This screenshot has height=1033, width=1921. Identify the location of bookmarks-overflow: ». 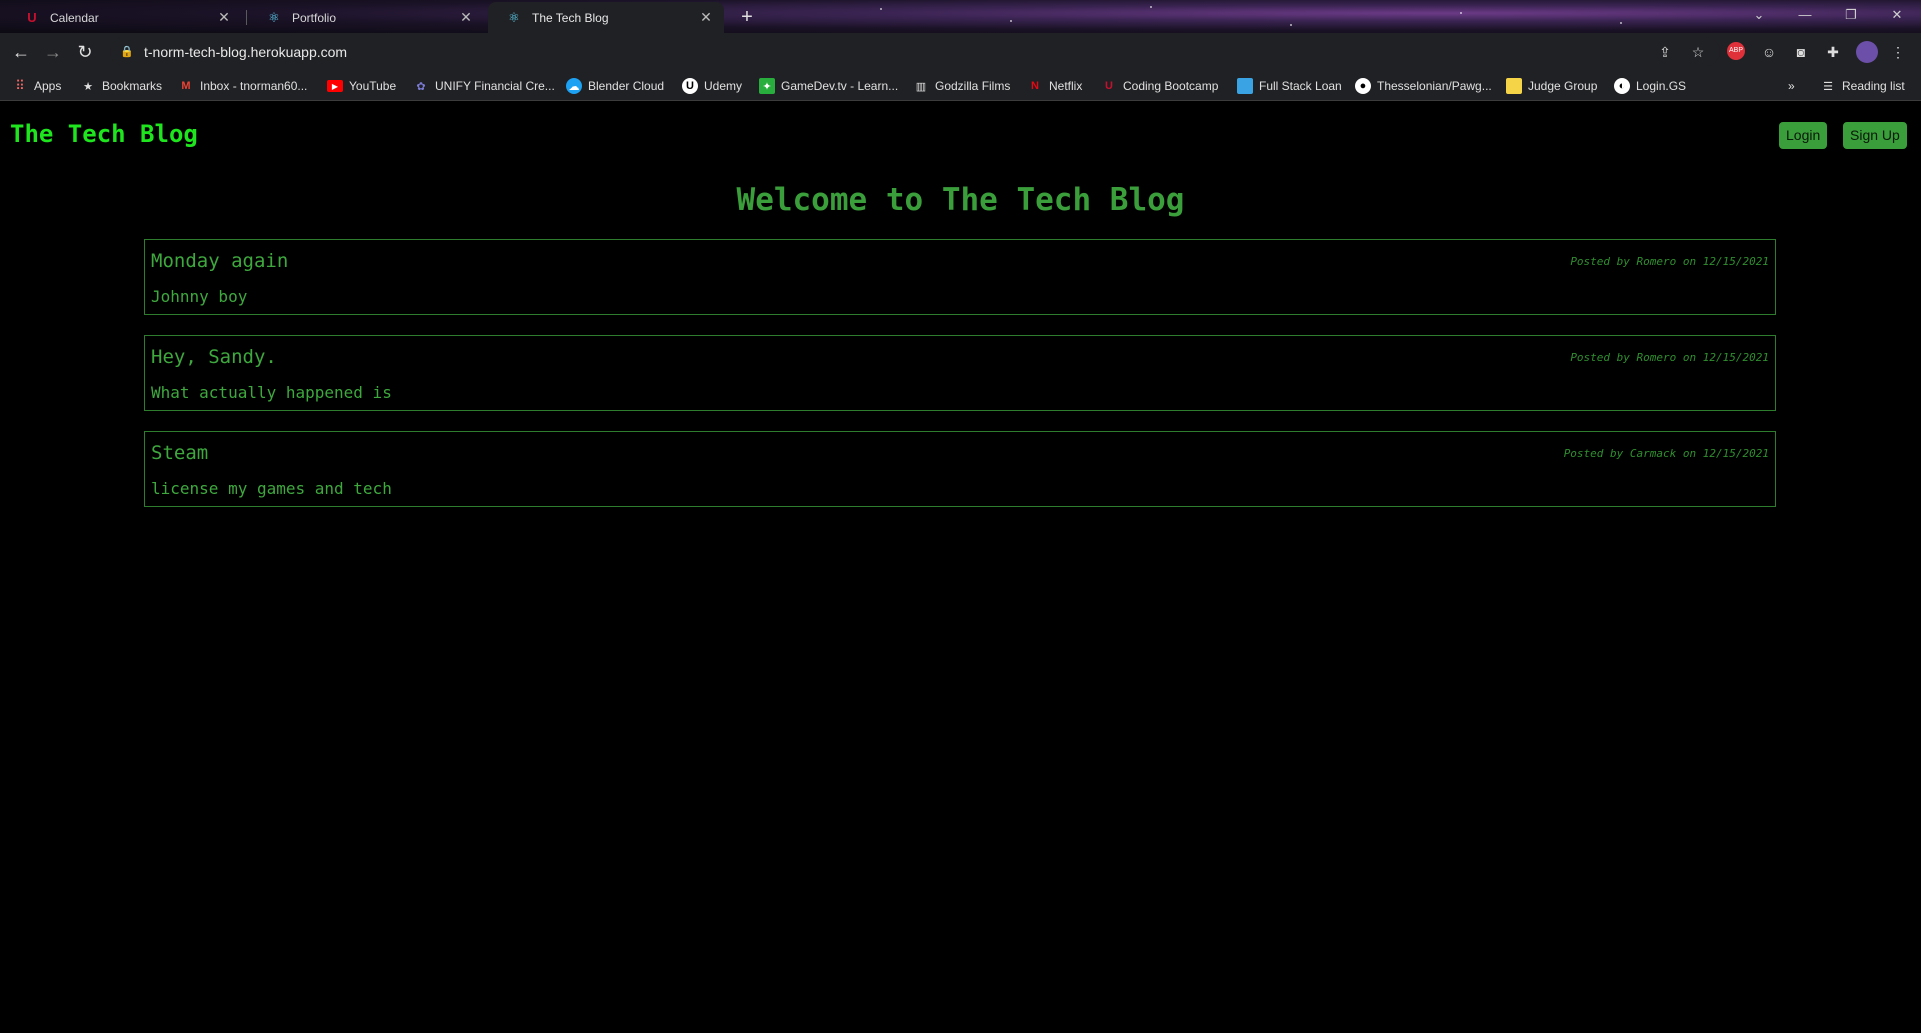
(1791, 86).